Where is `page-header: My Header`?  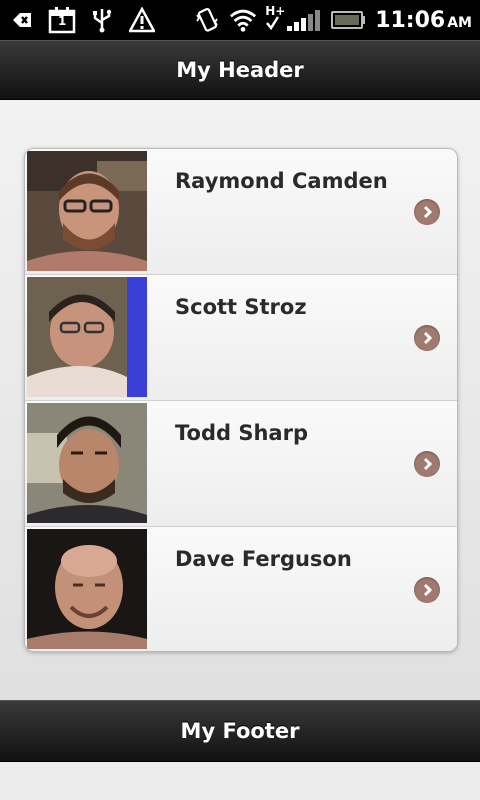
page-header: My Header is located at coordinates (240, 70).